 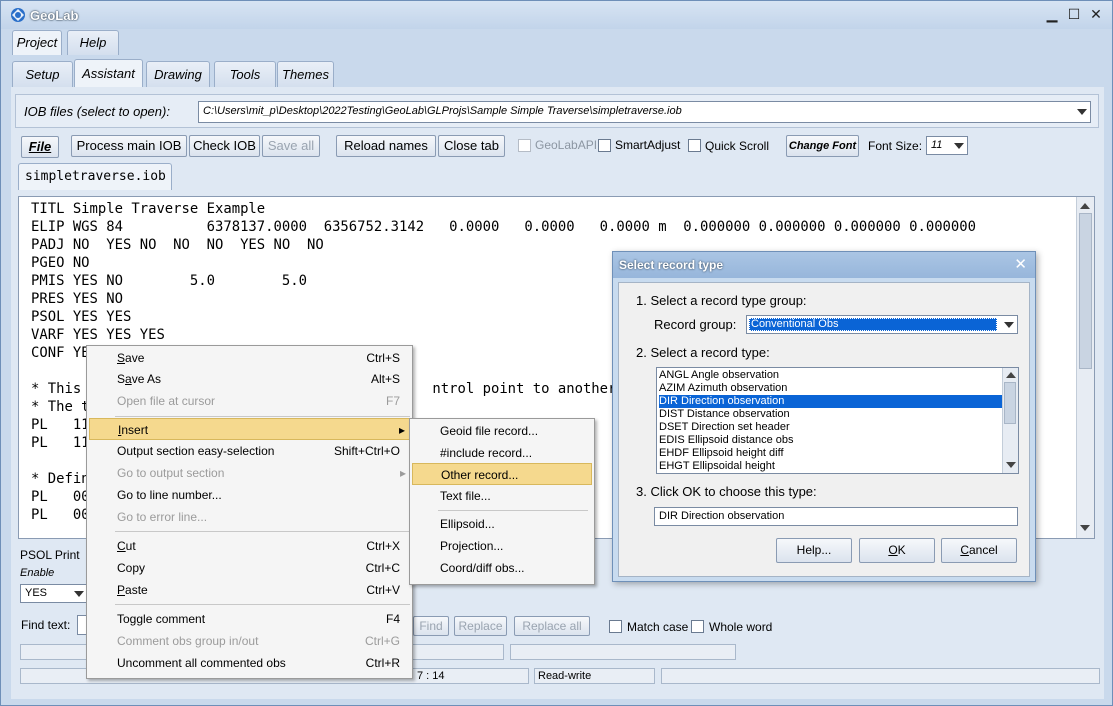 What do you see at coordinates (249, 568) in the screenshot?
I see `menu-item-copy: Copy Ctrl+C` at bounding box center [249, 568].